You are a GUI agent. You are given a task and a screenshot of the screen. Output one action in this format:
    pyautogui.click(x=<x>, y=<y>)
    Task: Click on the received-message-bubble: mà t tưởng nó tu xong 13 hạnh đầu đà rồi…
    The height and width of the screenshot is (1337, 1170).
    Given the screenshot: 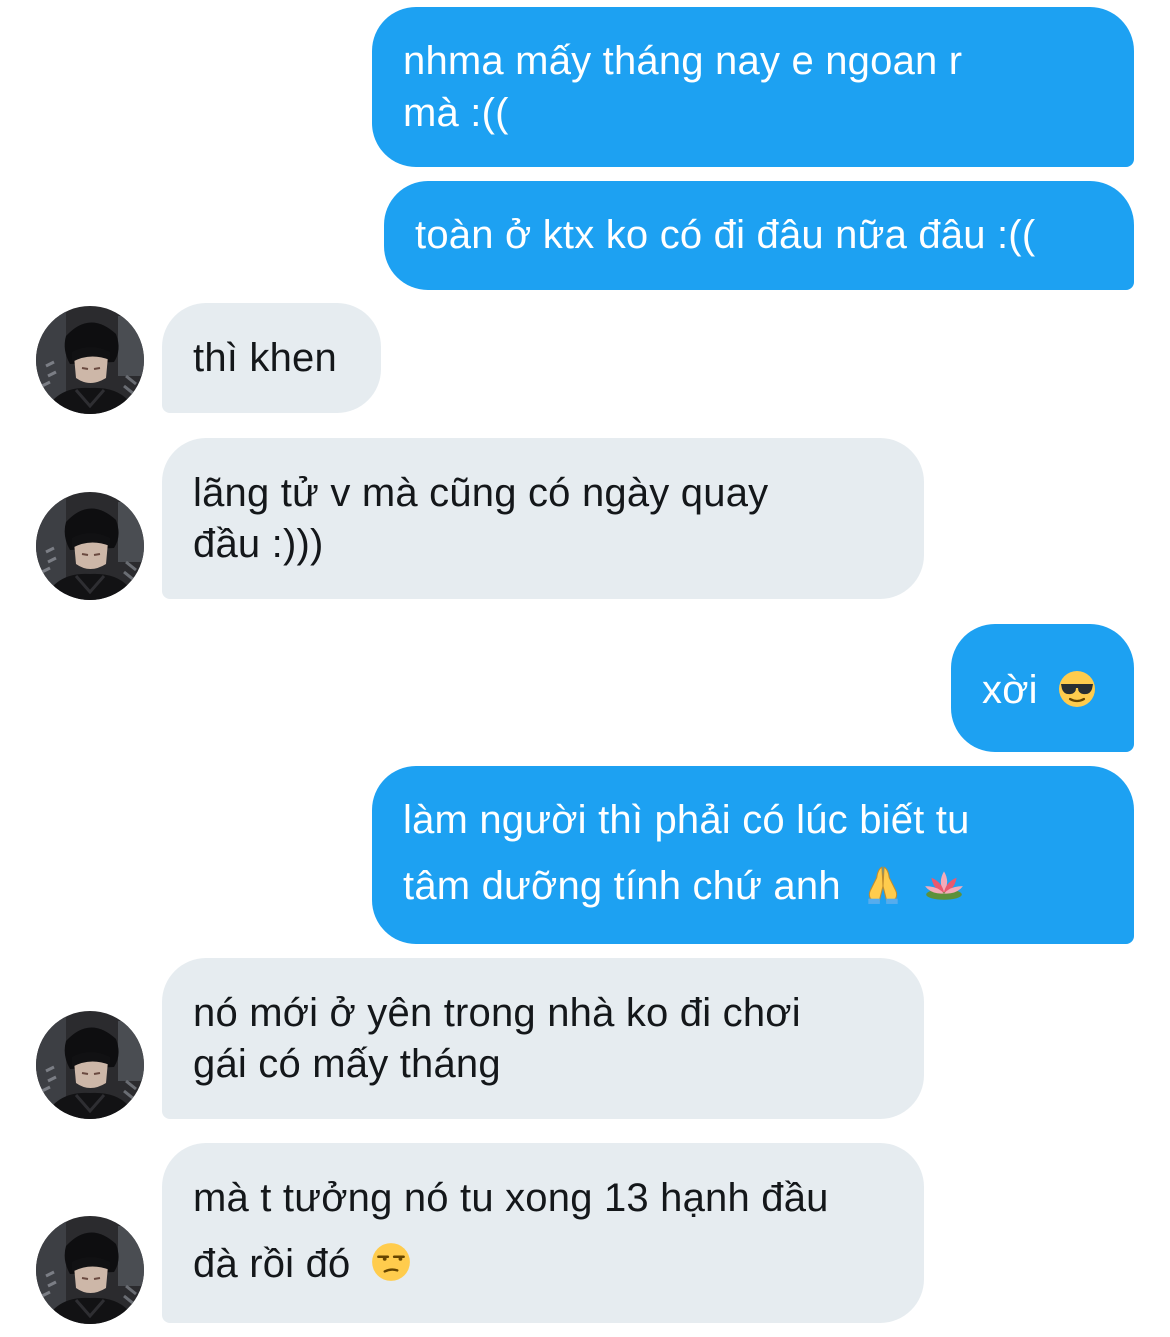 What is the action you would take?
    pyautogui.click(x=543, y=1233)
    